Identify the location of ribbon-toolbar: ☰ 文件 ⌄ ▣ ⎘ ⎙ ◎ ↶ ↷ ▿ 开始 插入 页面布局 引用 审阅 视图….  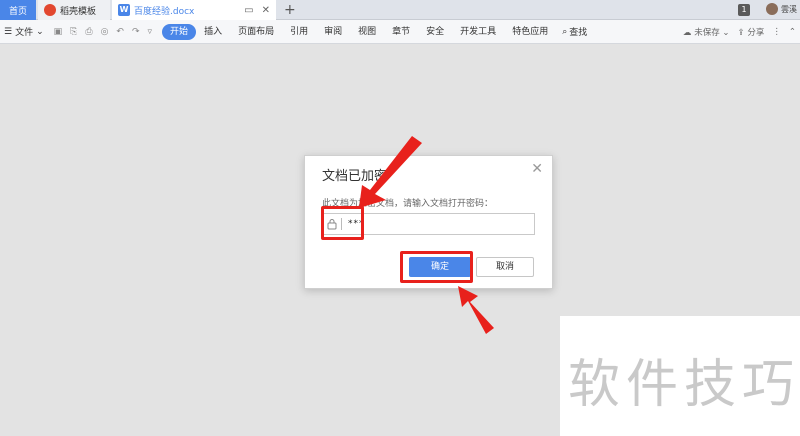
(400, 32).